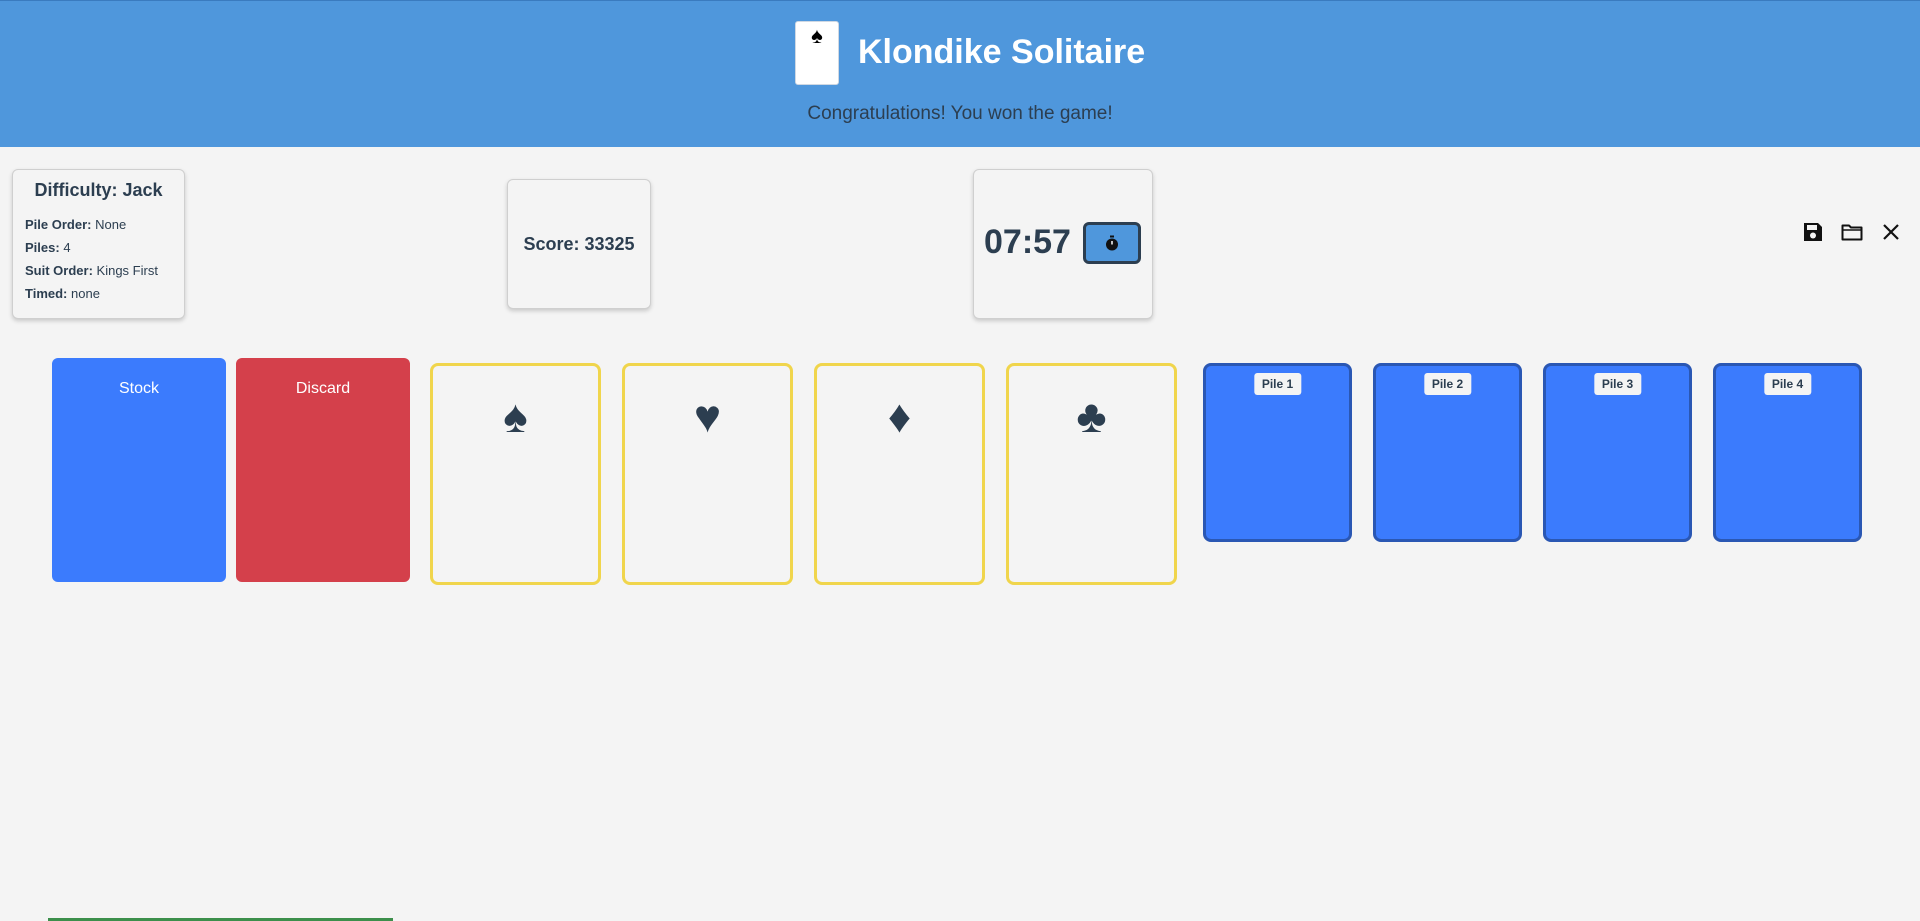 This screenshot has height=921, width=1920. I want to click on difficulty-row-suit-order: Suit Order: Kings First, so click(98, 270).